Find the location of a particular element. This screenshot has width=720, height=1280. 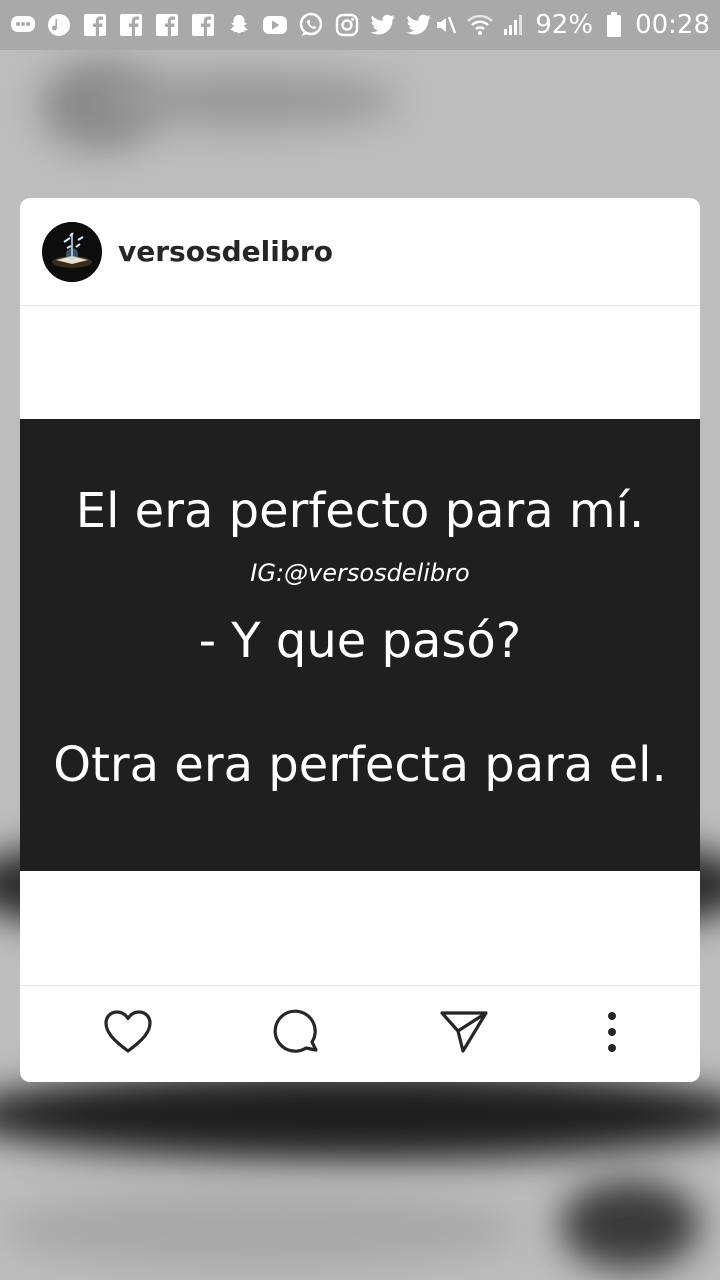

battery-percentage: 92% is located at coordinates (564, 25).